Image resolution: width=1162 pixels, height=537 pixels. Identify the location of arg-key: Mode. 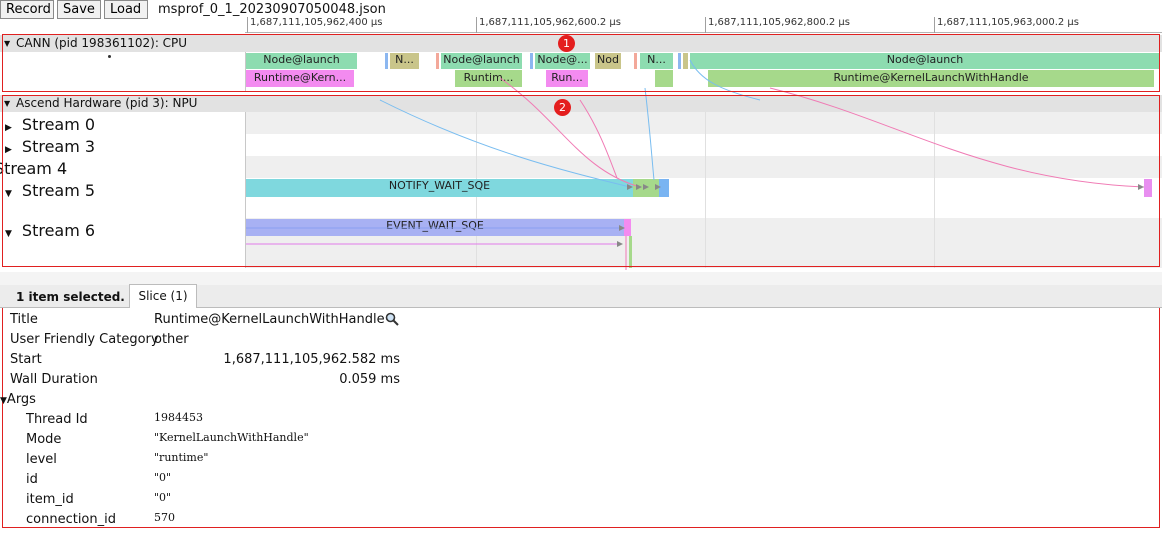
(44, 439).